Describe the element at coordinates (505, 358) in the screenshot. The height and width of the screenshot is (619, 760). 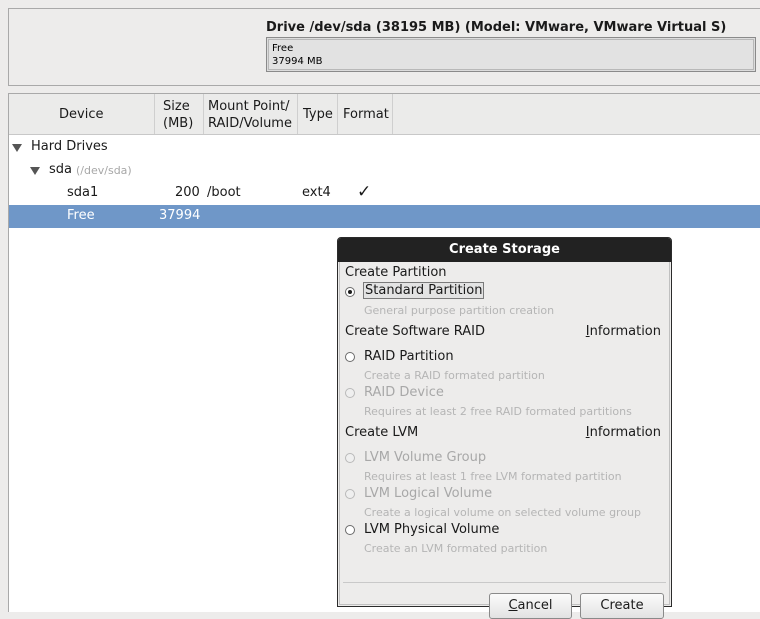
I see `raid-partition-option: RAID Partition` at that location.